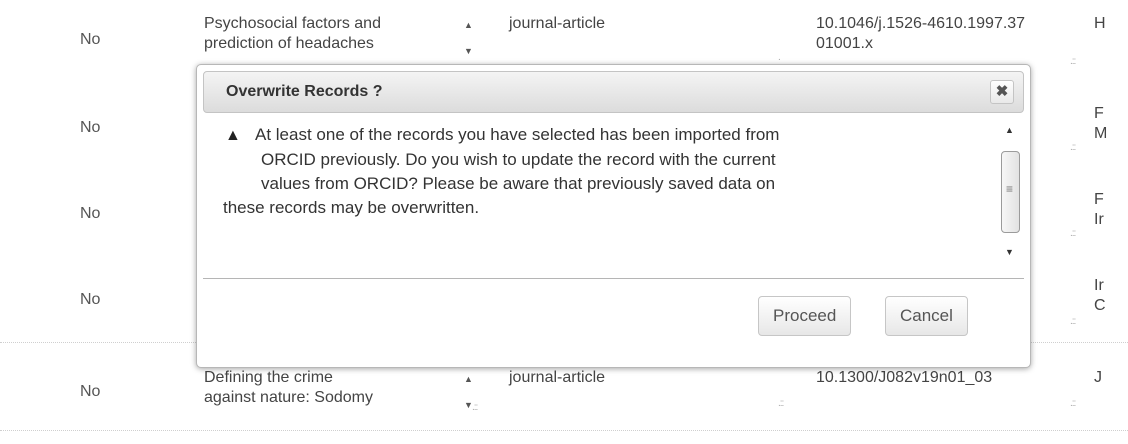  What do you see at coordinates (1098, 377) in the screenshot?
I see `extra-line: J` at bounding box center [1098, 377].